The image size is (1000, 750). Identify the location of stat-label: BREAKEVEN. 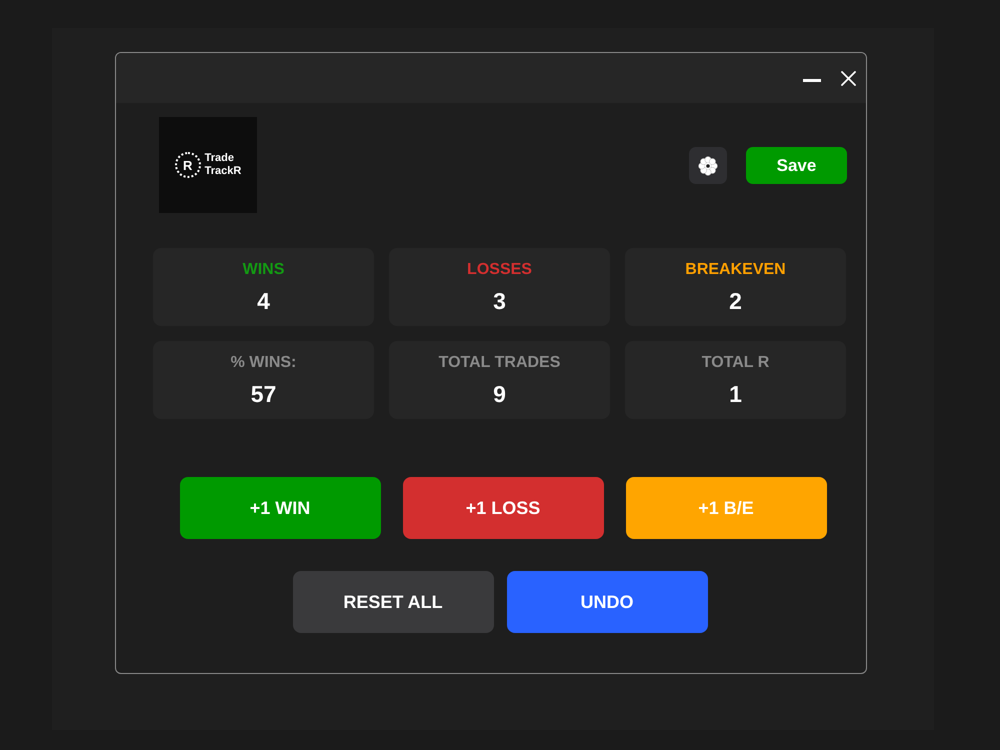
(735, 270).